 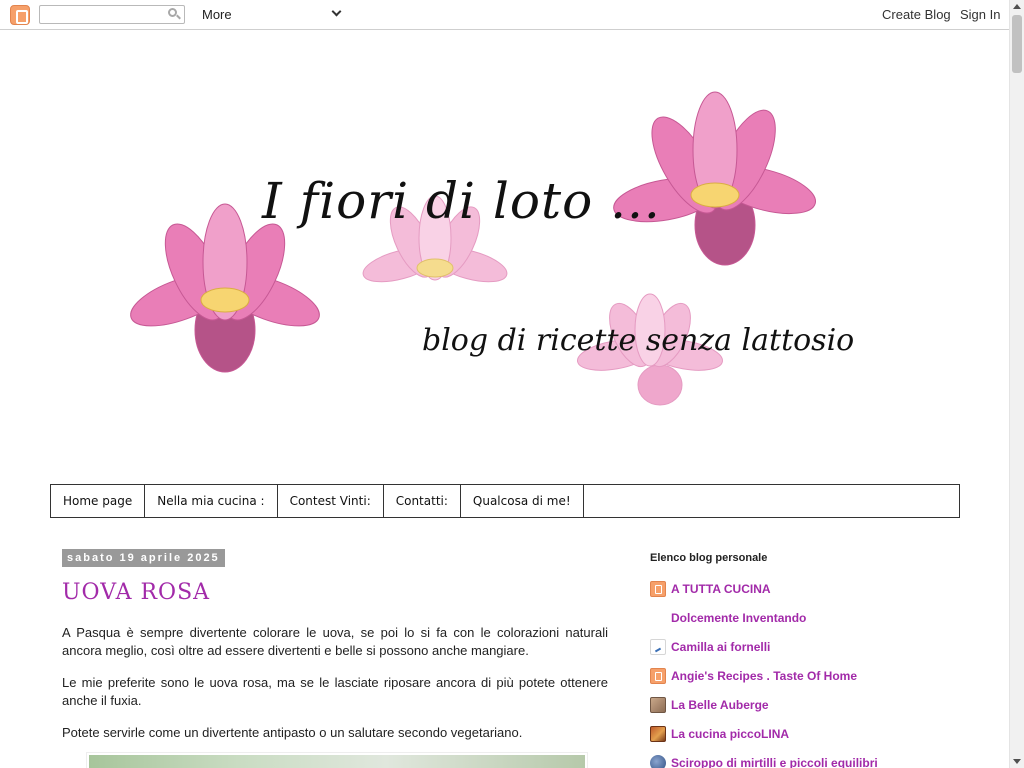 I want to click on blog-link: Dolcemente Inventando, so click(x=738, y=618).